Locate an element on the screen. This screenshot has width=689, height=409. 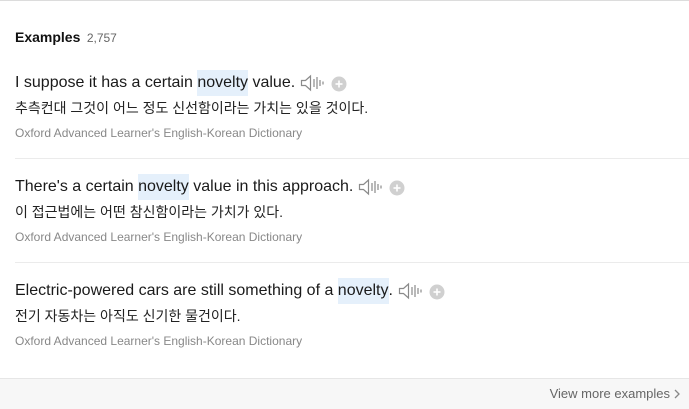
examples-title: Examples is located at coordinates (48, 37).